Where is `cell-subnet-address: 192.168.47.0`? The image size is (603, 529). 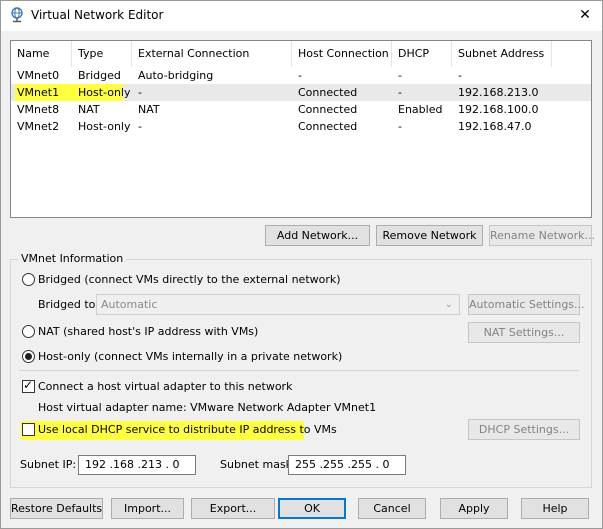
cell-subnet-address: 192.168.47.0 is located at coordinates (495, 126).